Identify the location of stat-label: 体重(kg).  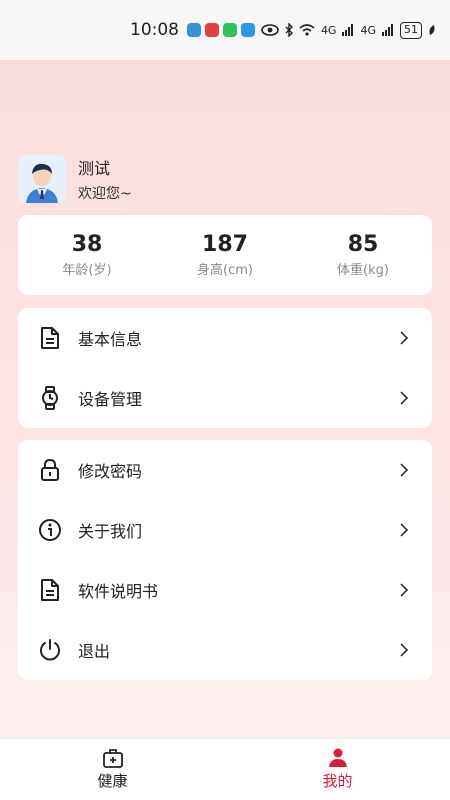
(363, 270).